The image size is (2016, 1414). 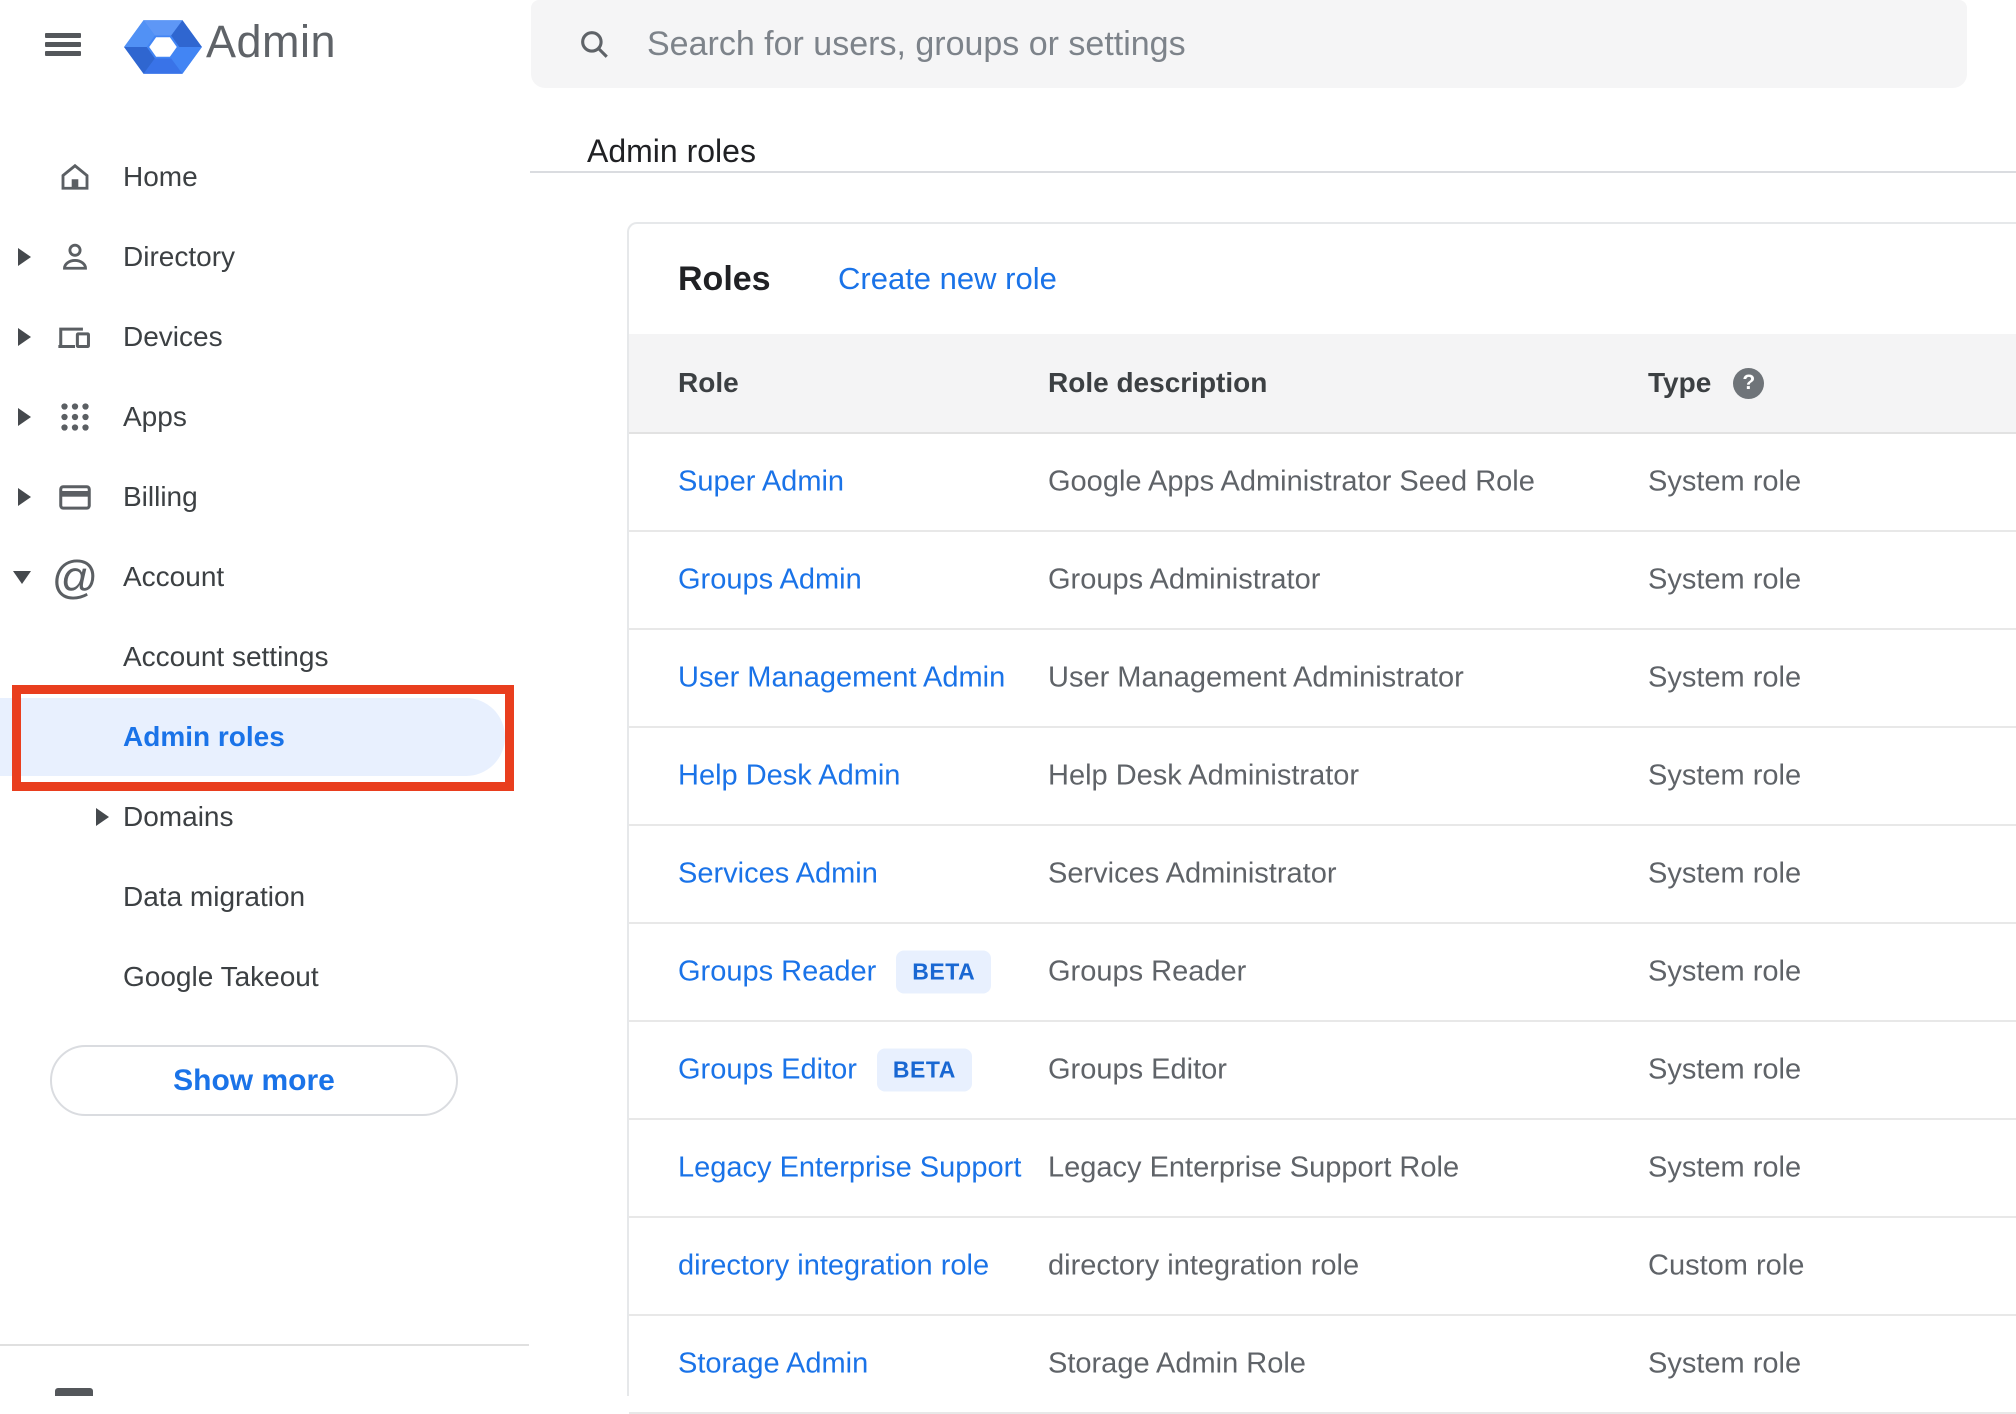 I want to click on role-type: Custom role, so click(x=1726, y=1265).